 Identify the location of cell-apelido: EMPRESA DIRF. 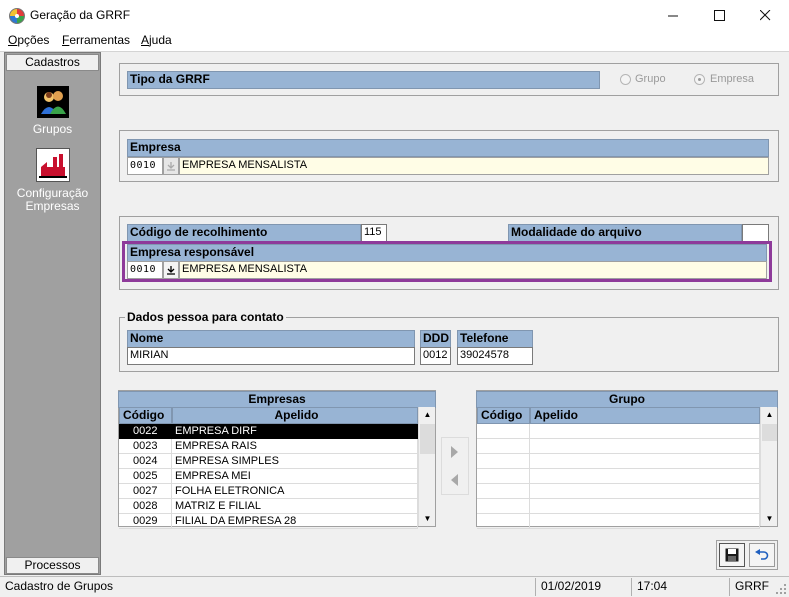
(295, 431).